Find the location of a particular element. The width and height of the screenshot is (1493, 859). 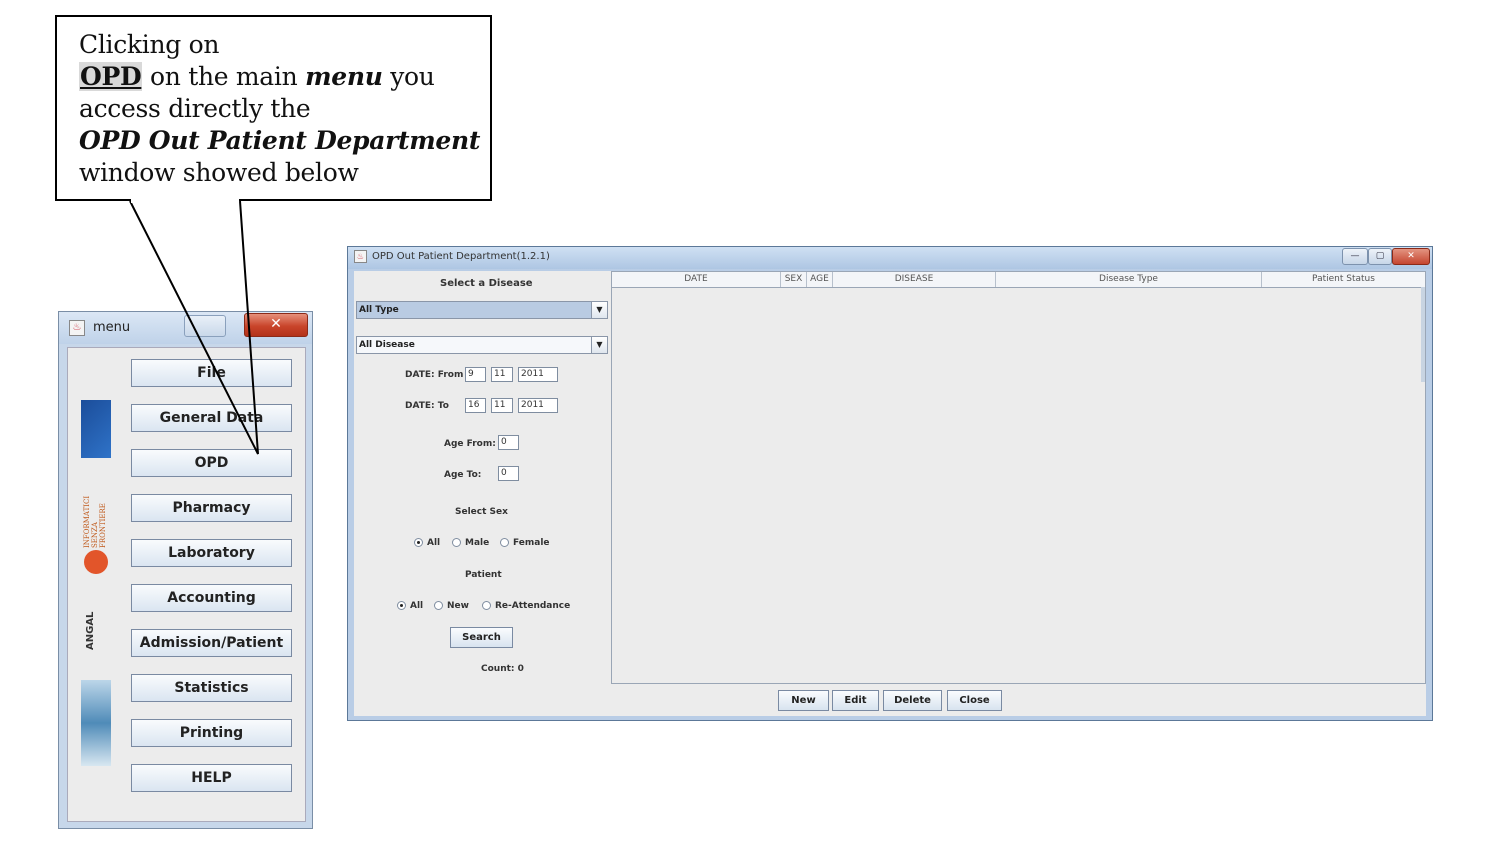

patient-reattendance-radio: Re-Attendance is located at coordinates (526, 606).